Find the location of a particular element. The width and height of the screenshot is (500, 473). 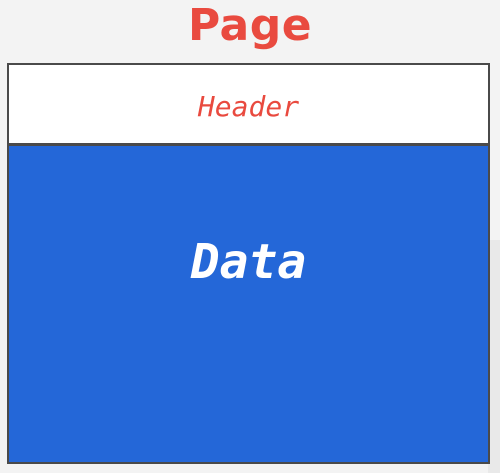

header-label: Header is located at coordinates (248, 106).